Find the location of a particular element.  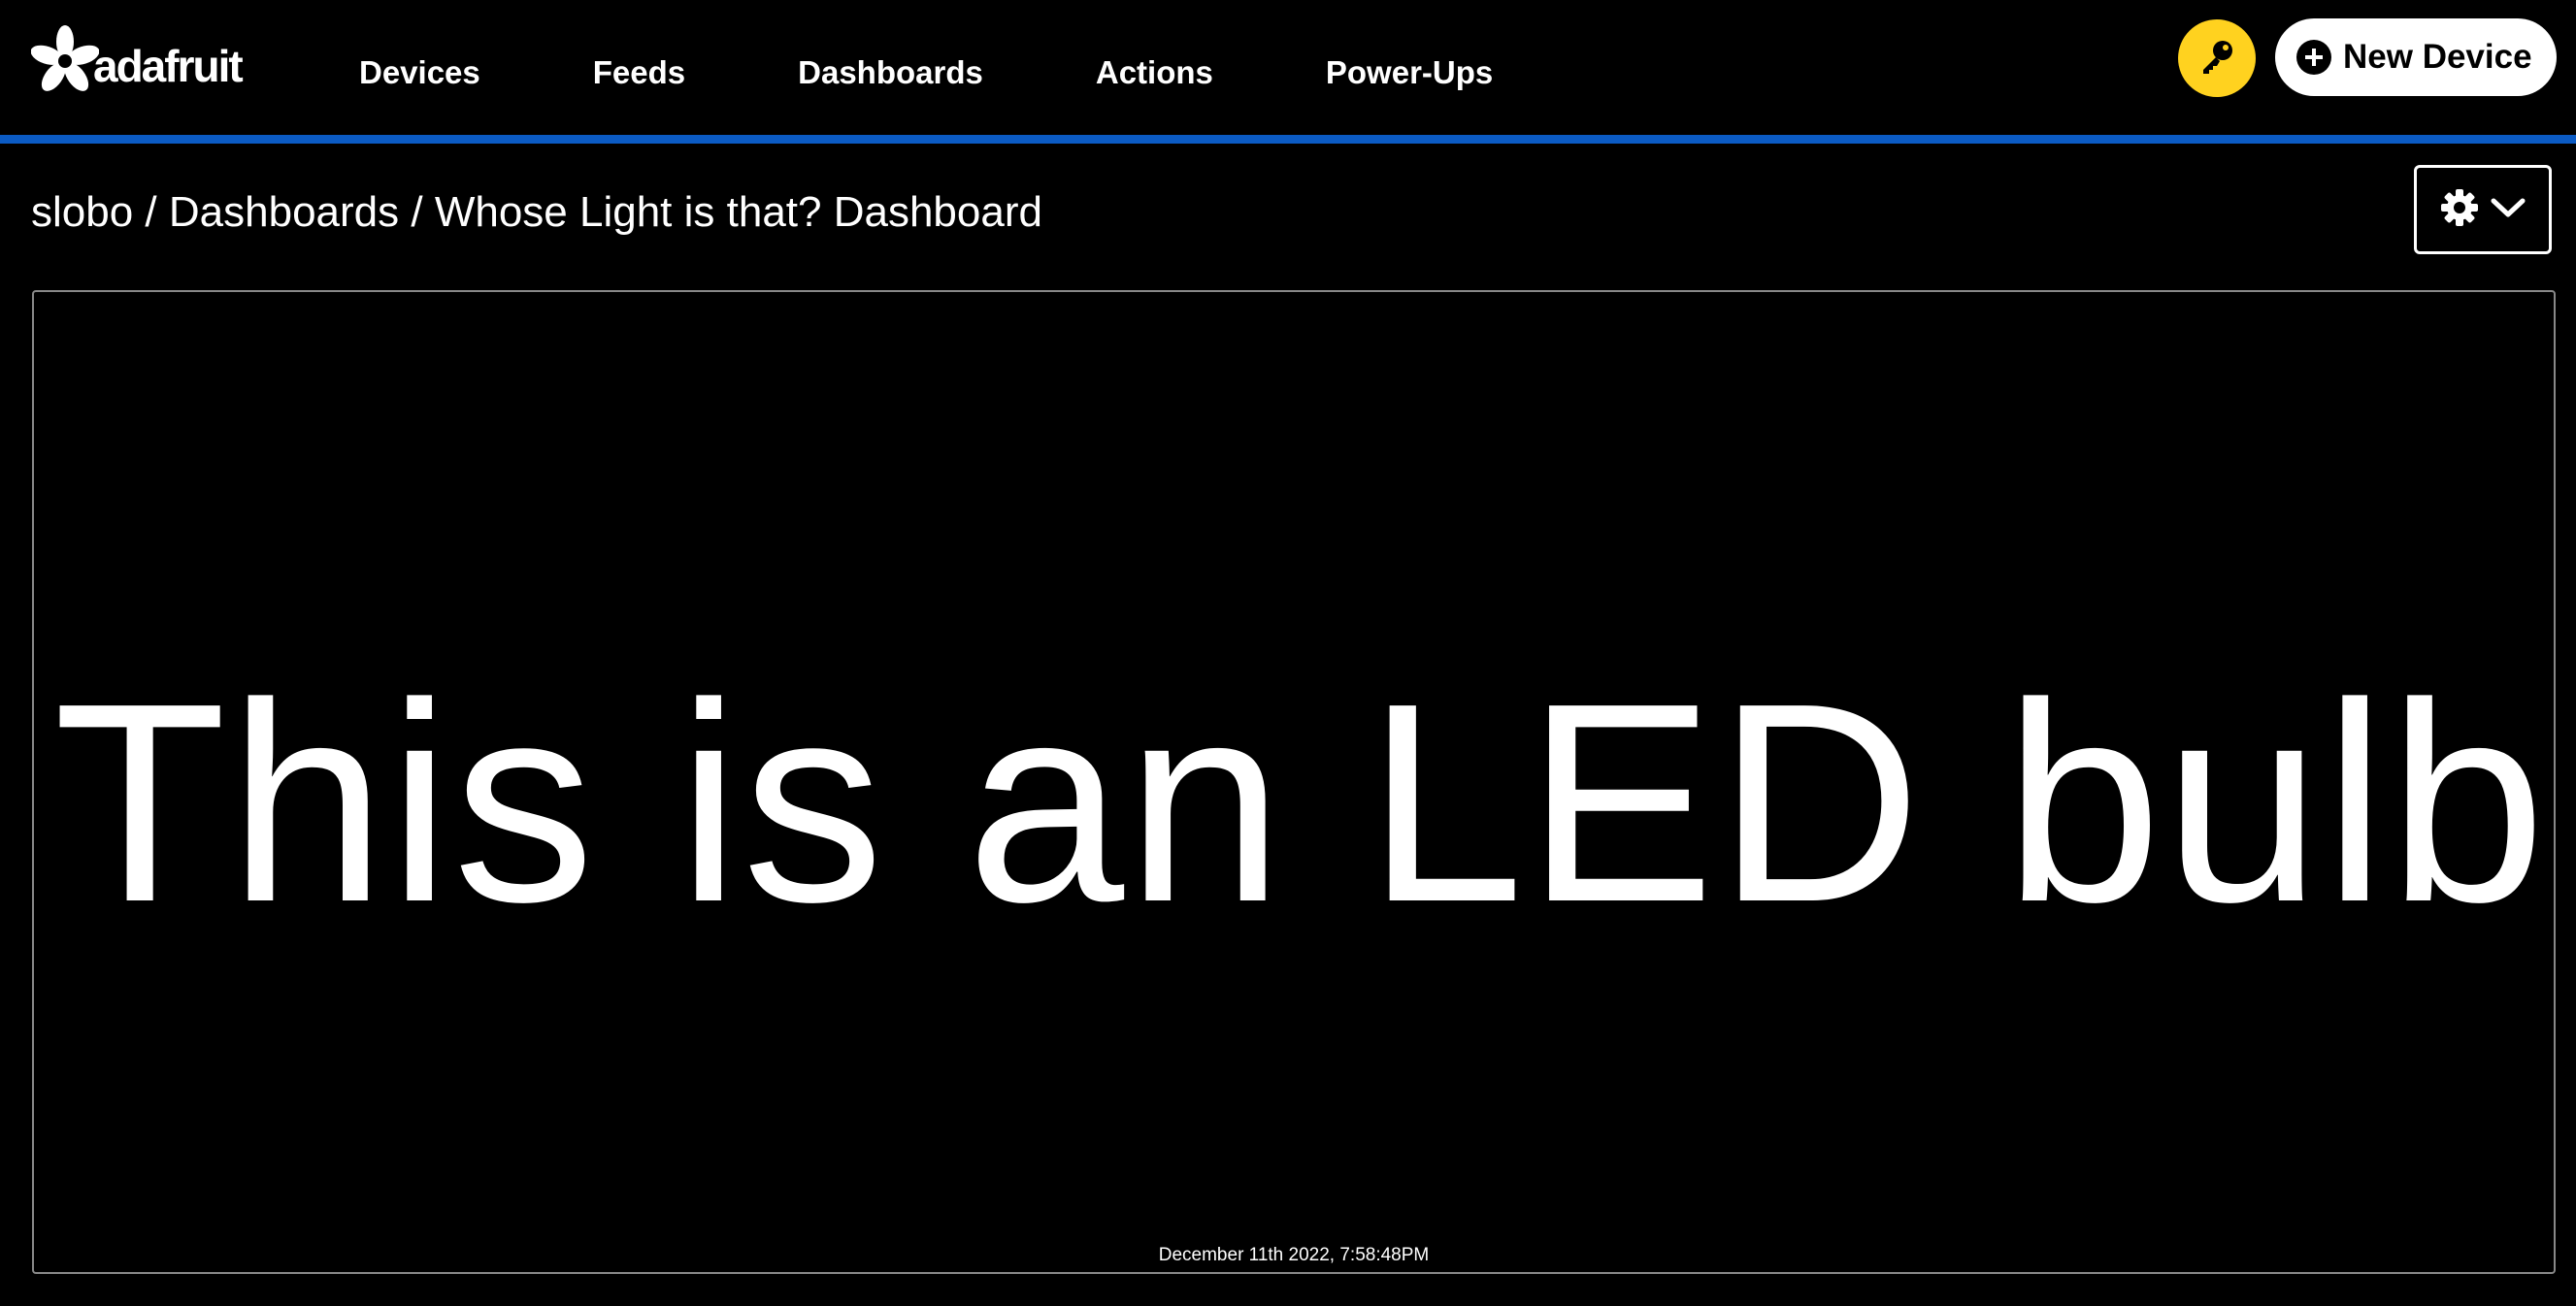

plus-circle-icon is located at coordinates (2313, 57).